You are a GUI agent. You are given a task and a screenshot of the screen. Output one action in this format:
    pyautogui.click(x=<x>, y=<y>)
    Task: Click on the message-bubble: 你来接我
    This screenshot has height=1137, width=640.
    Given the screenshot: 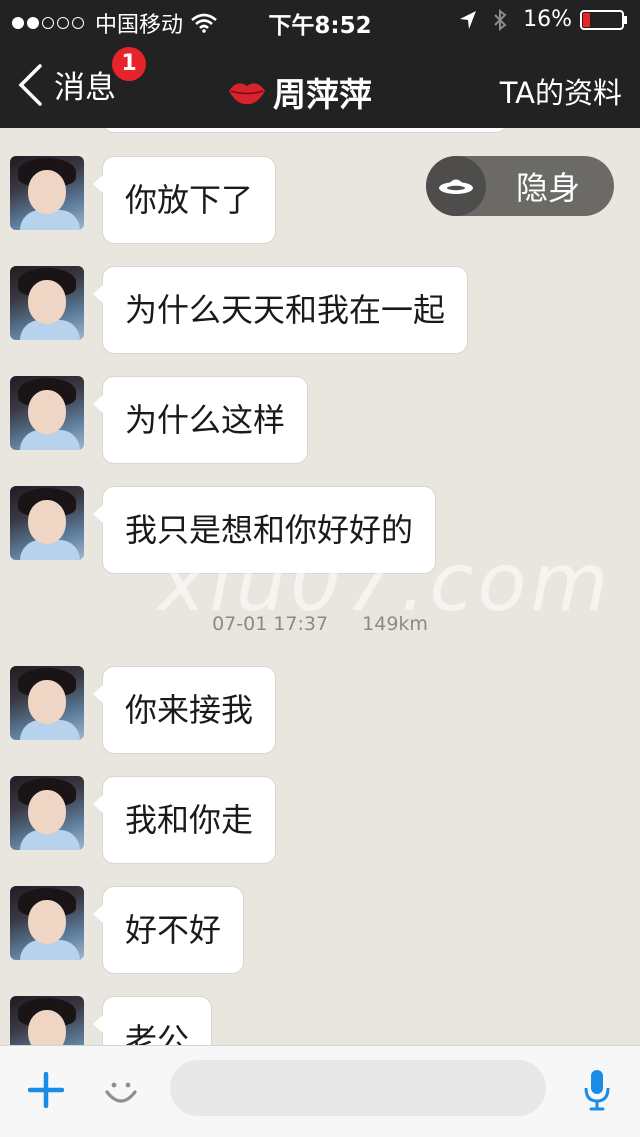 What is the action you would take?
    pyautogui.click(x=184, y=710)
    